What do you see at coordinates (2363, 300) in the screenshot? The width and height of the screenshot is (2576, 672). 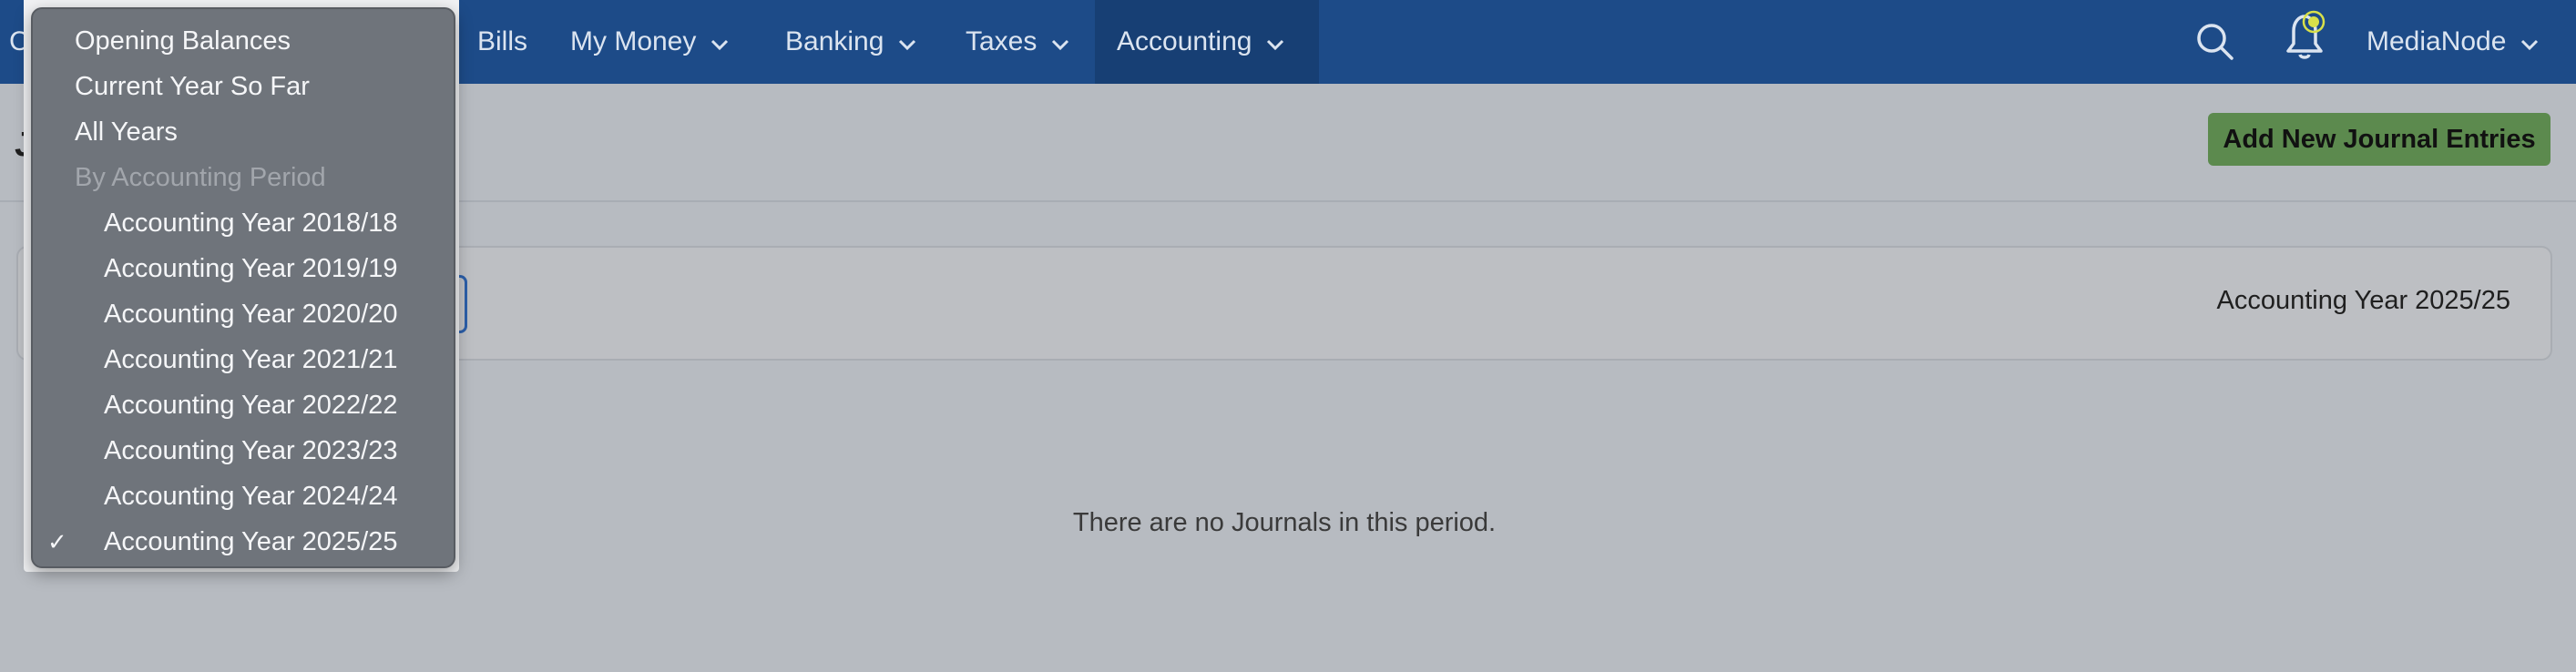 I see `selected-period-label: Accounting Year 2025/25` at bounding box center [2363, 300].